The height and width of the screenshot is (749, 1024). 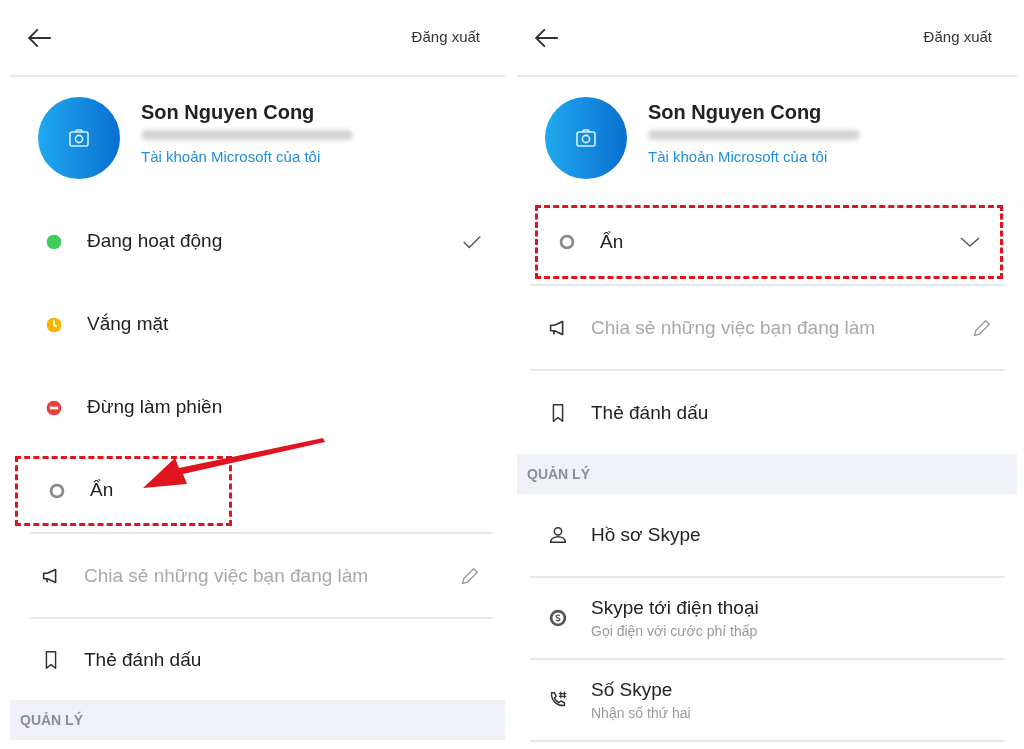 I want to click on item-subtitle: Nhận số thứ hai, so click(x=641, y=713).